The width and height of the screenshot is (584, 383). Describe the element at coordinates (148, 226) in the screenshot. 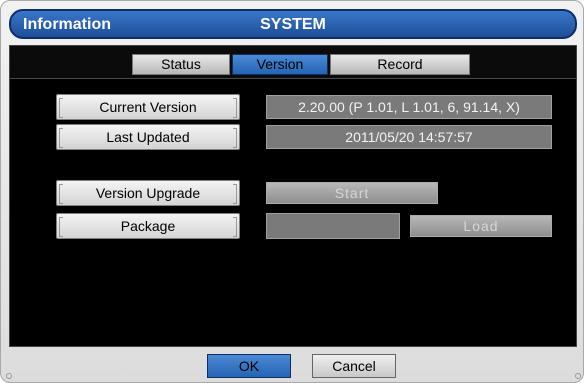

I see `package-label: Package` at that location.